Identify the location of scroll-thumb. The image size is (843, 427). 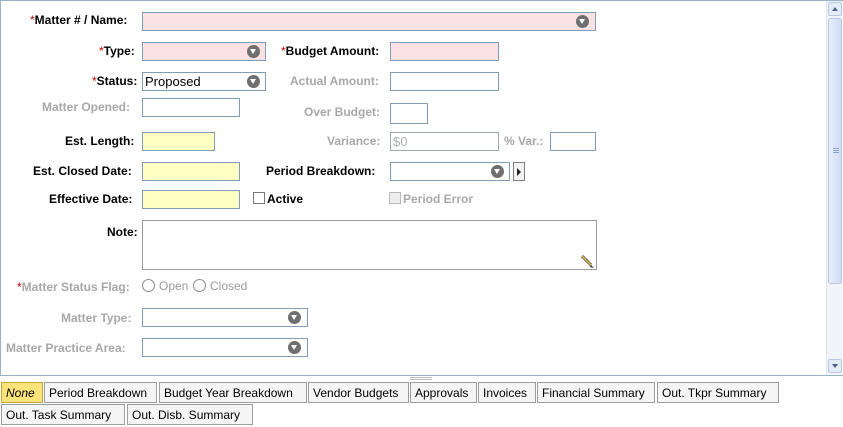
(835, 151).